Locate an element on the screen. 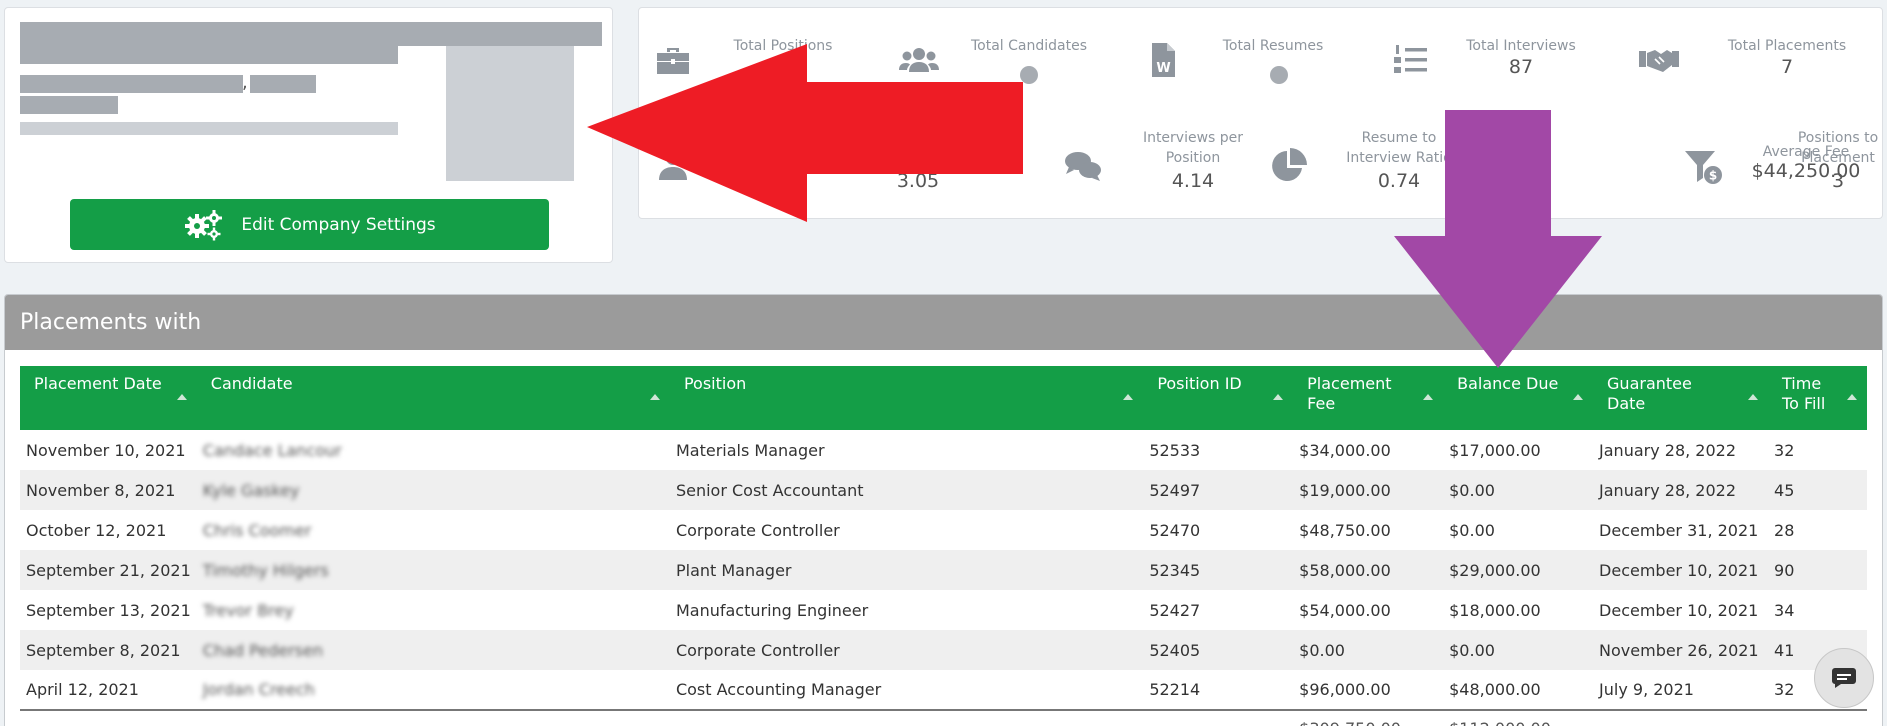 The width and height of the screenshot is (1887, 726). edit-company-settings-button: Edit Company Settings is located at coordinates (309, 224).